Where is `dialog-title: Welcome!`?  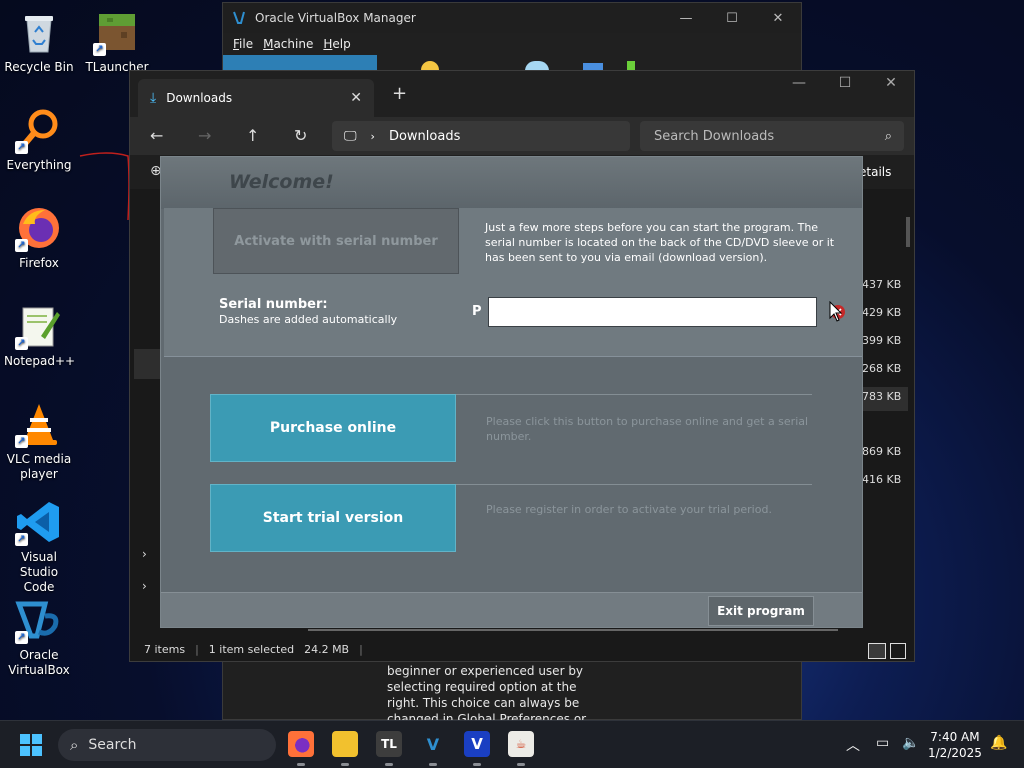 dialog-title: Welcome! is located at coordinates (281, 182).